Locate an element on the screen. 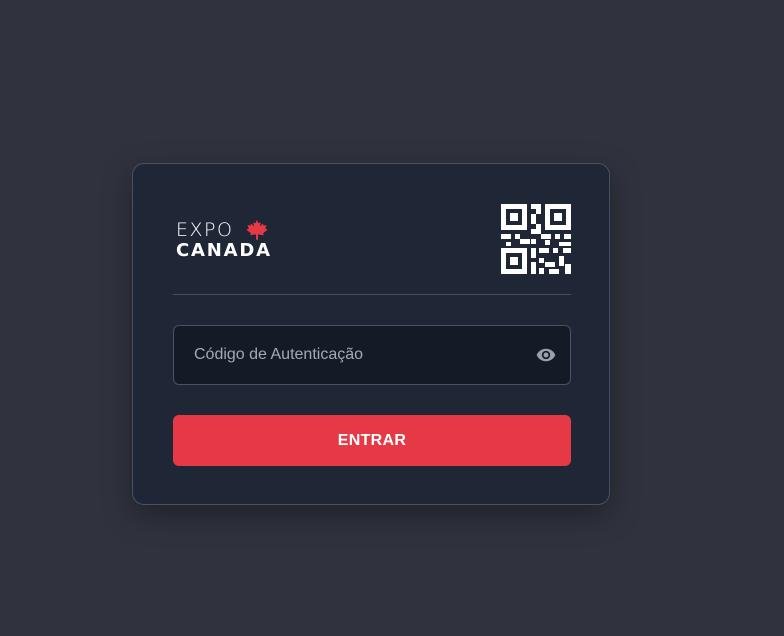  logo-text-canada: CANADA is located at coordinates (224, 250).